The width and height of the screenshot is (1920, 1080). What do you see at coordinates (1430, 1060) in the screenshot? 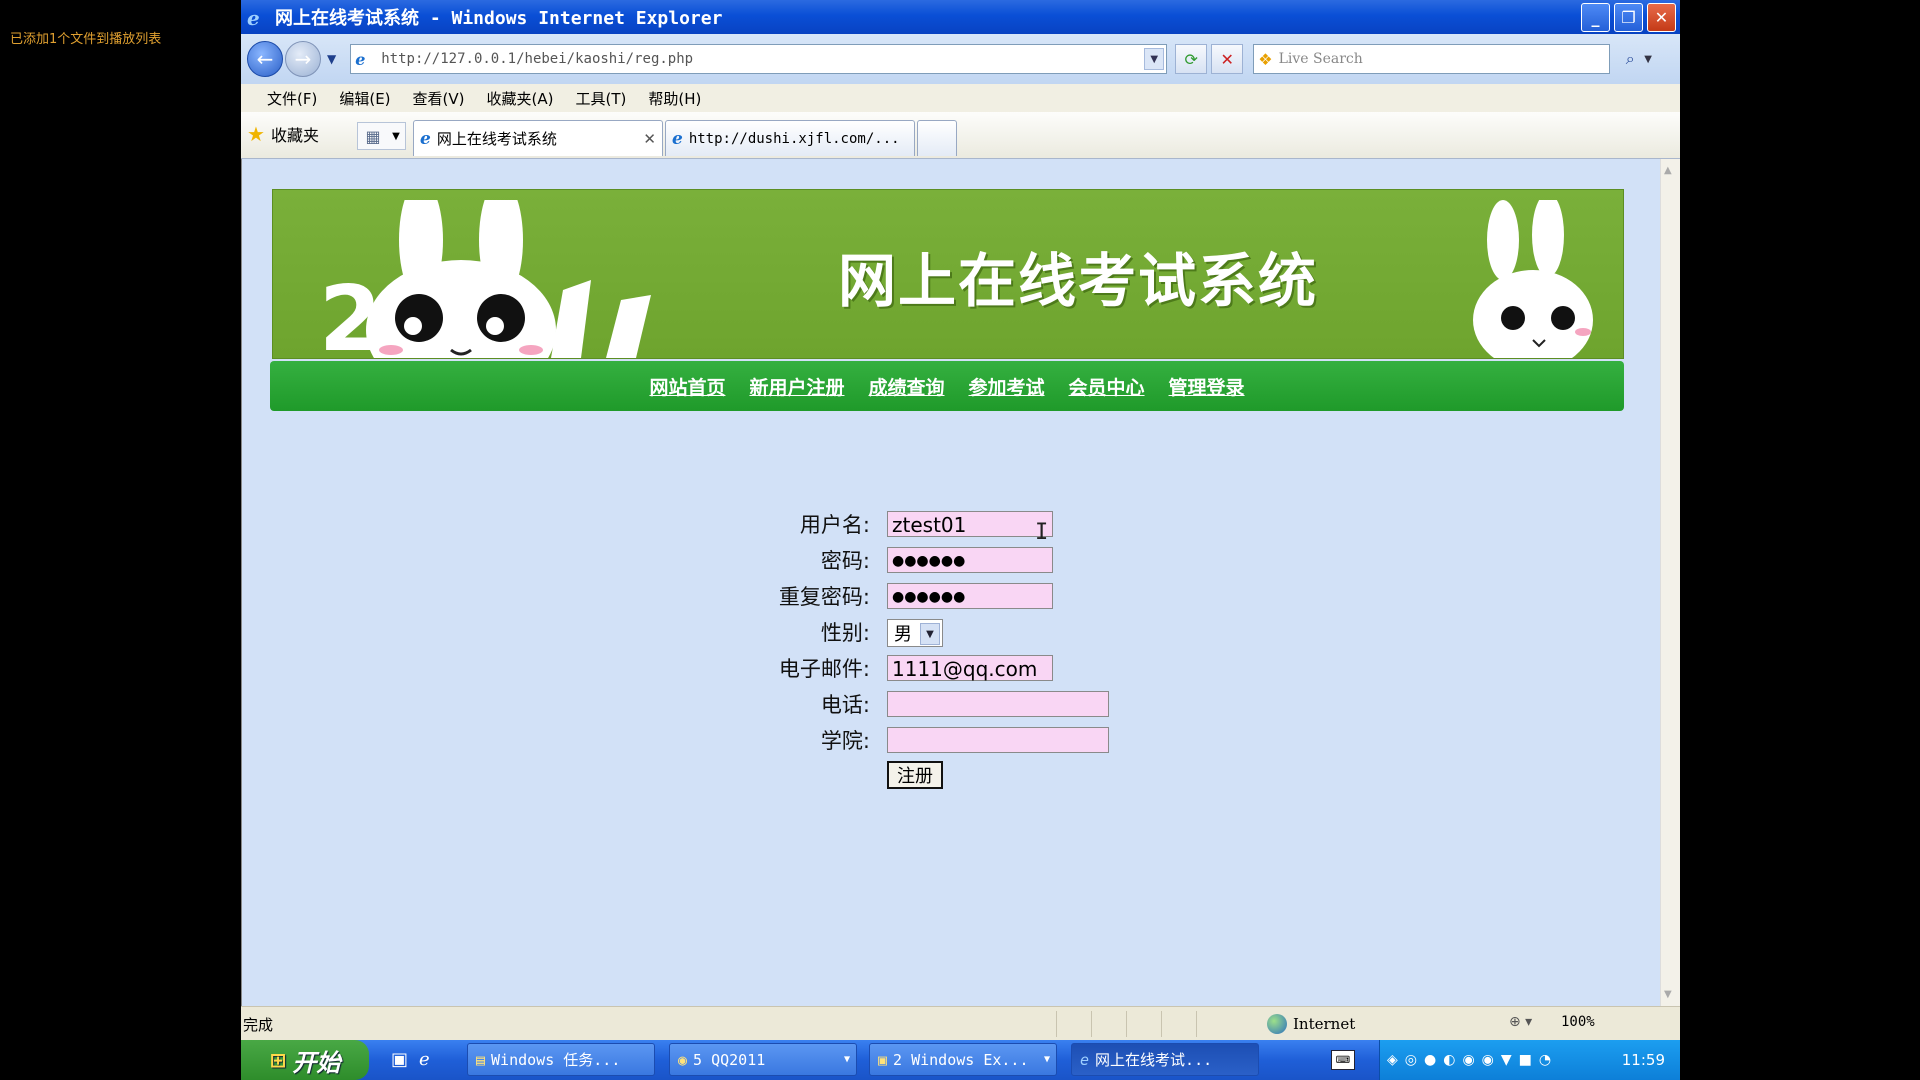
I see `tray-icon: ●` at bounding box center [1430, 1060].